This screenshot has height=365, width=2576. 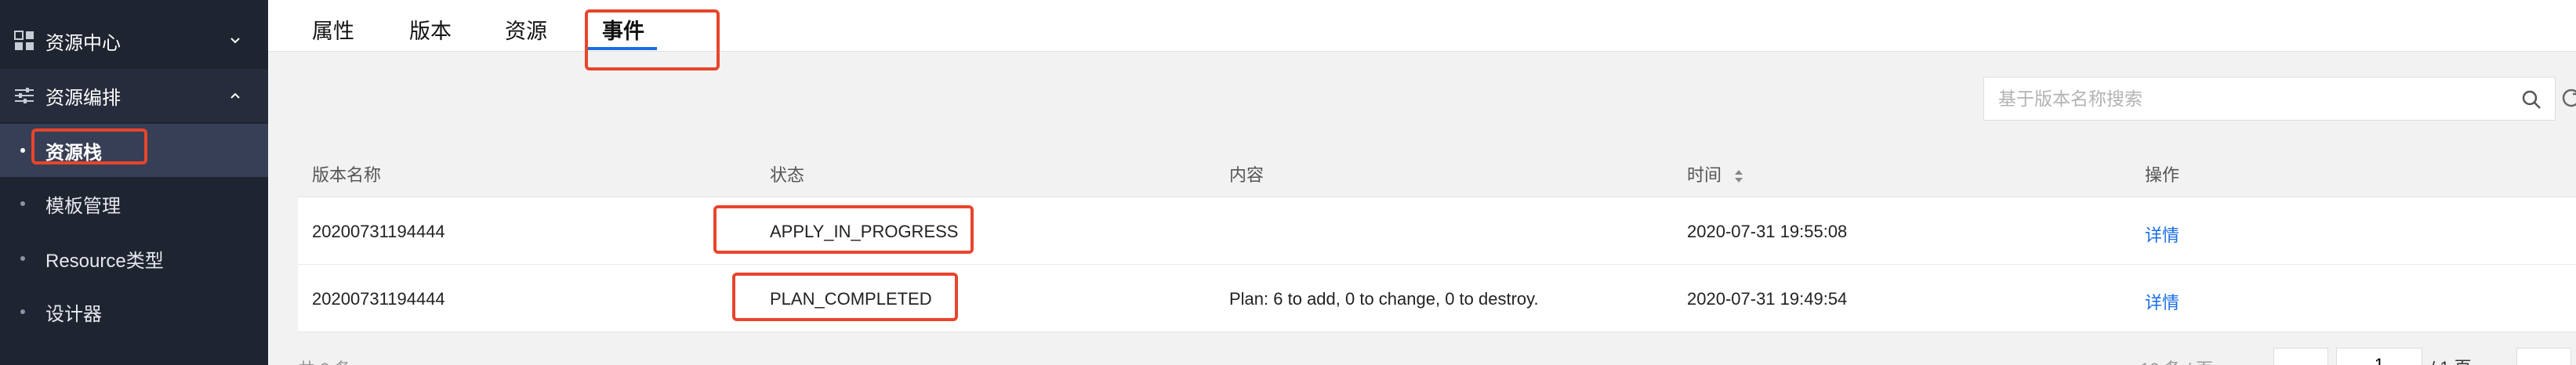 I want to click on column-header-label: 时间, so click(x=1705, y=175).